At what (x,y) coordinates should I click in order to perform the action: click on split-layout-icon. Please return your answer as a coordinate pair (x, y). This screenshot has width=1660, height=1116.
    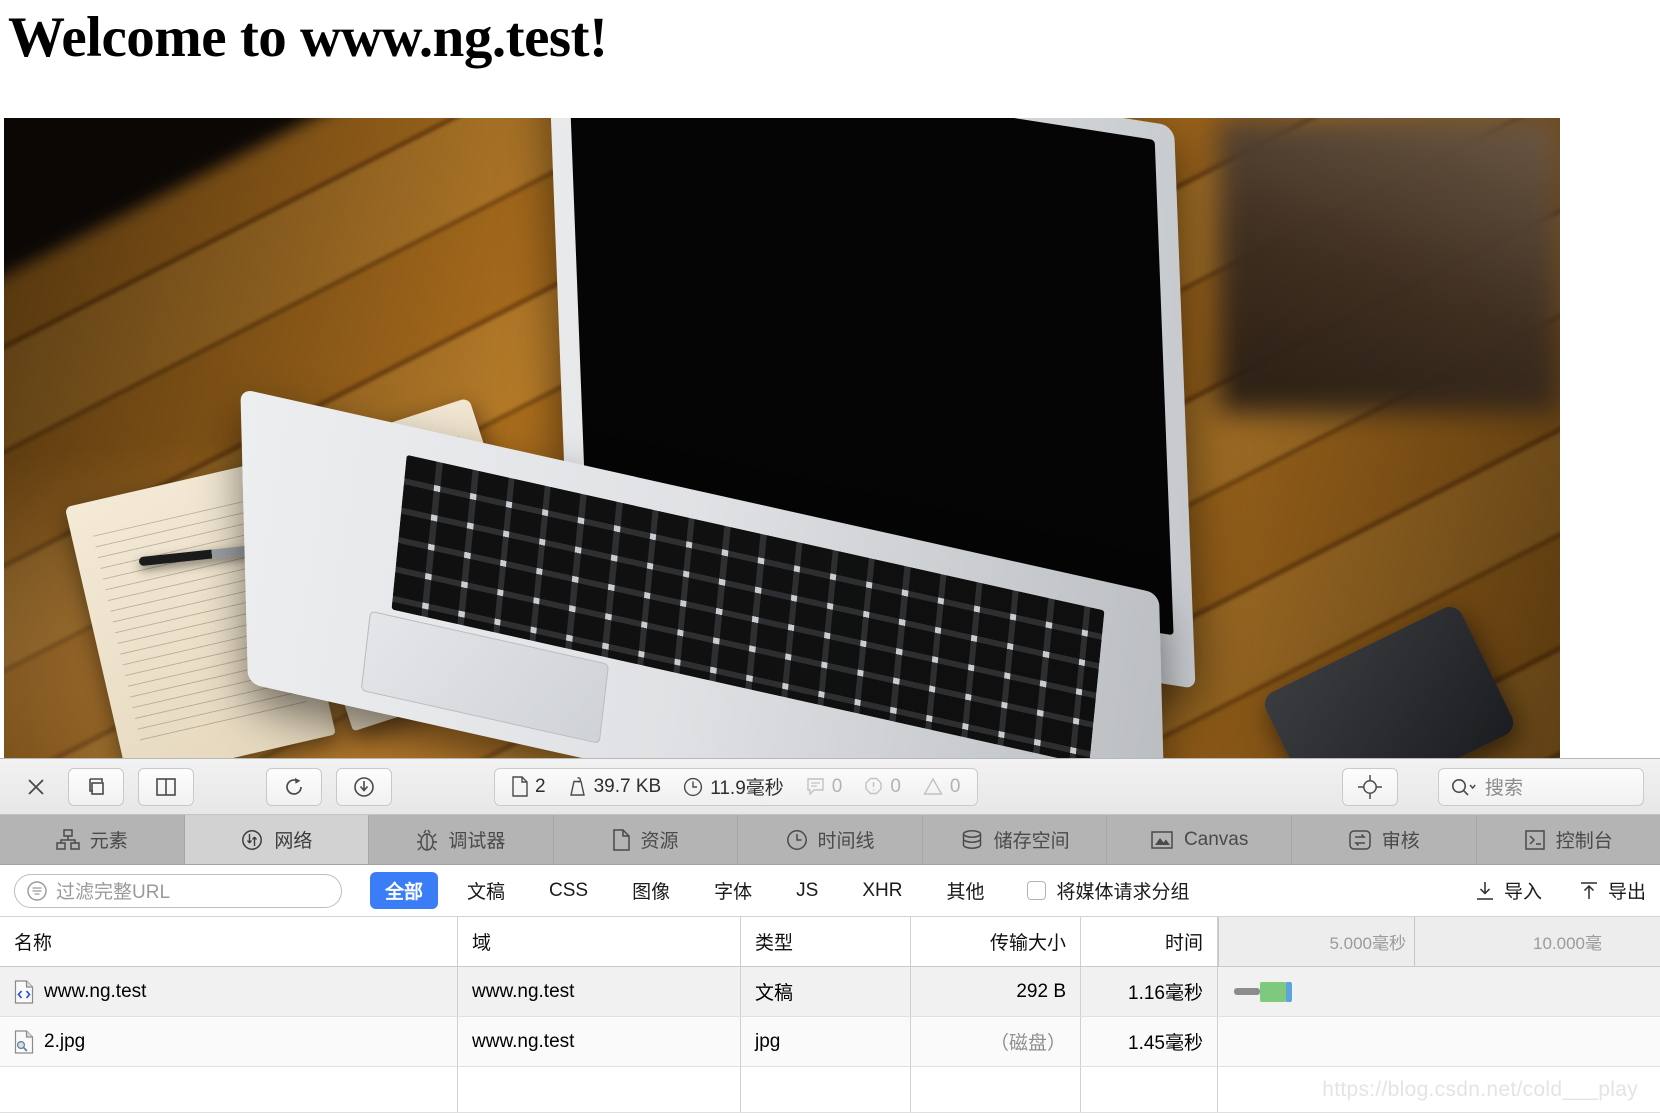
    Looking at the image, I should click on (166, 787).